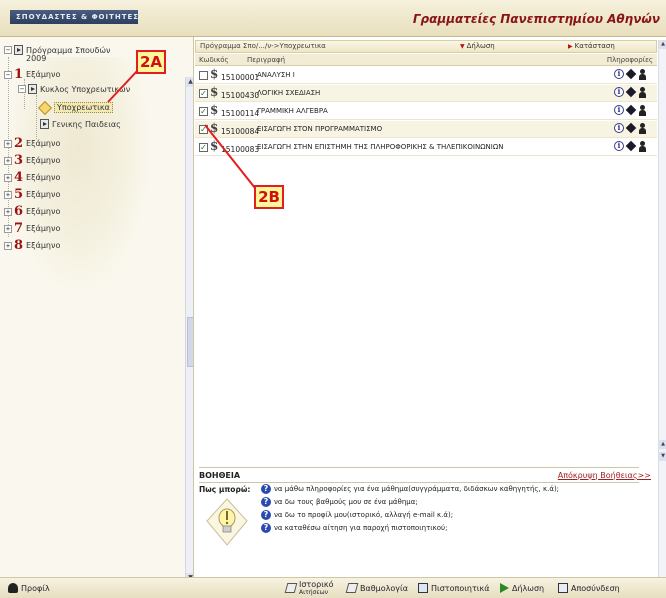  Describe the element at coordinates (83, 107) in the screenshot. I see `tree-item-mandatory-label: Υποχρεωτικα` at that location.